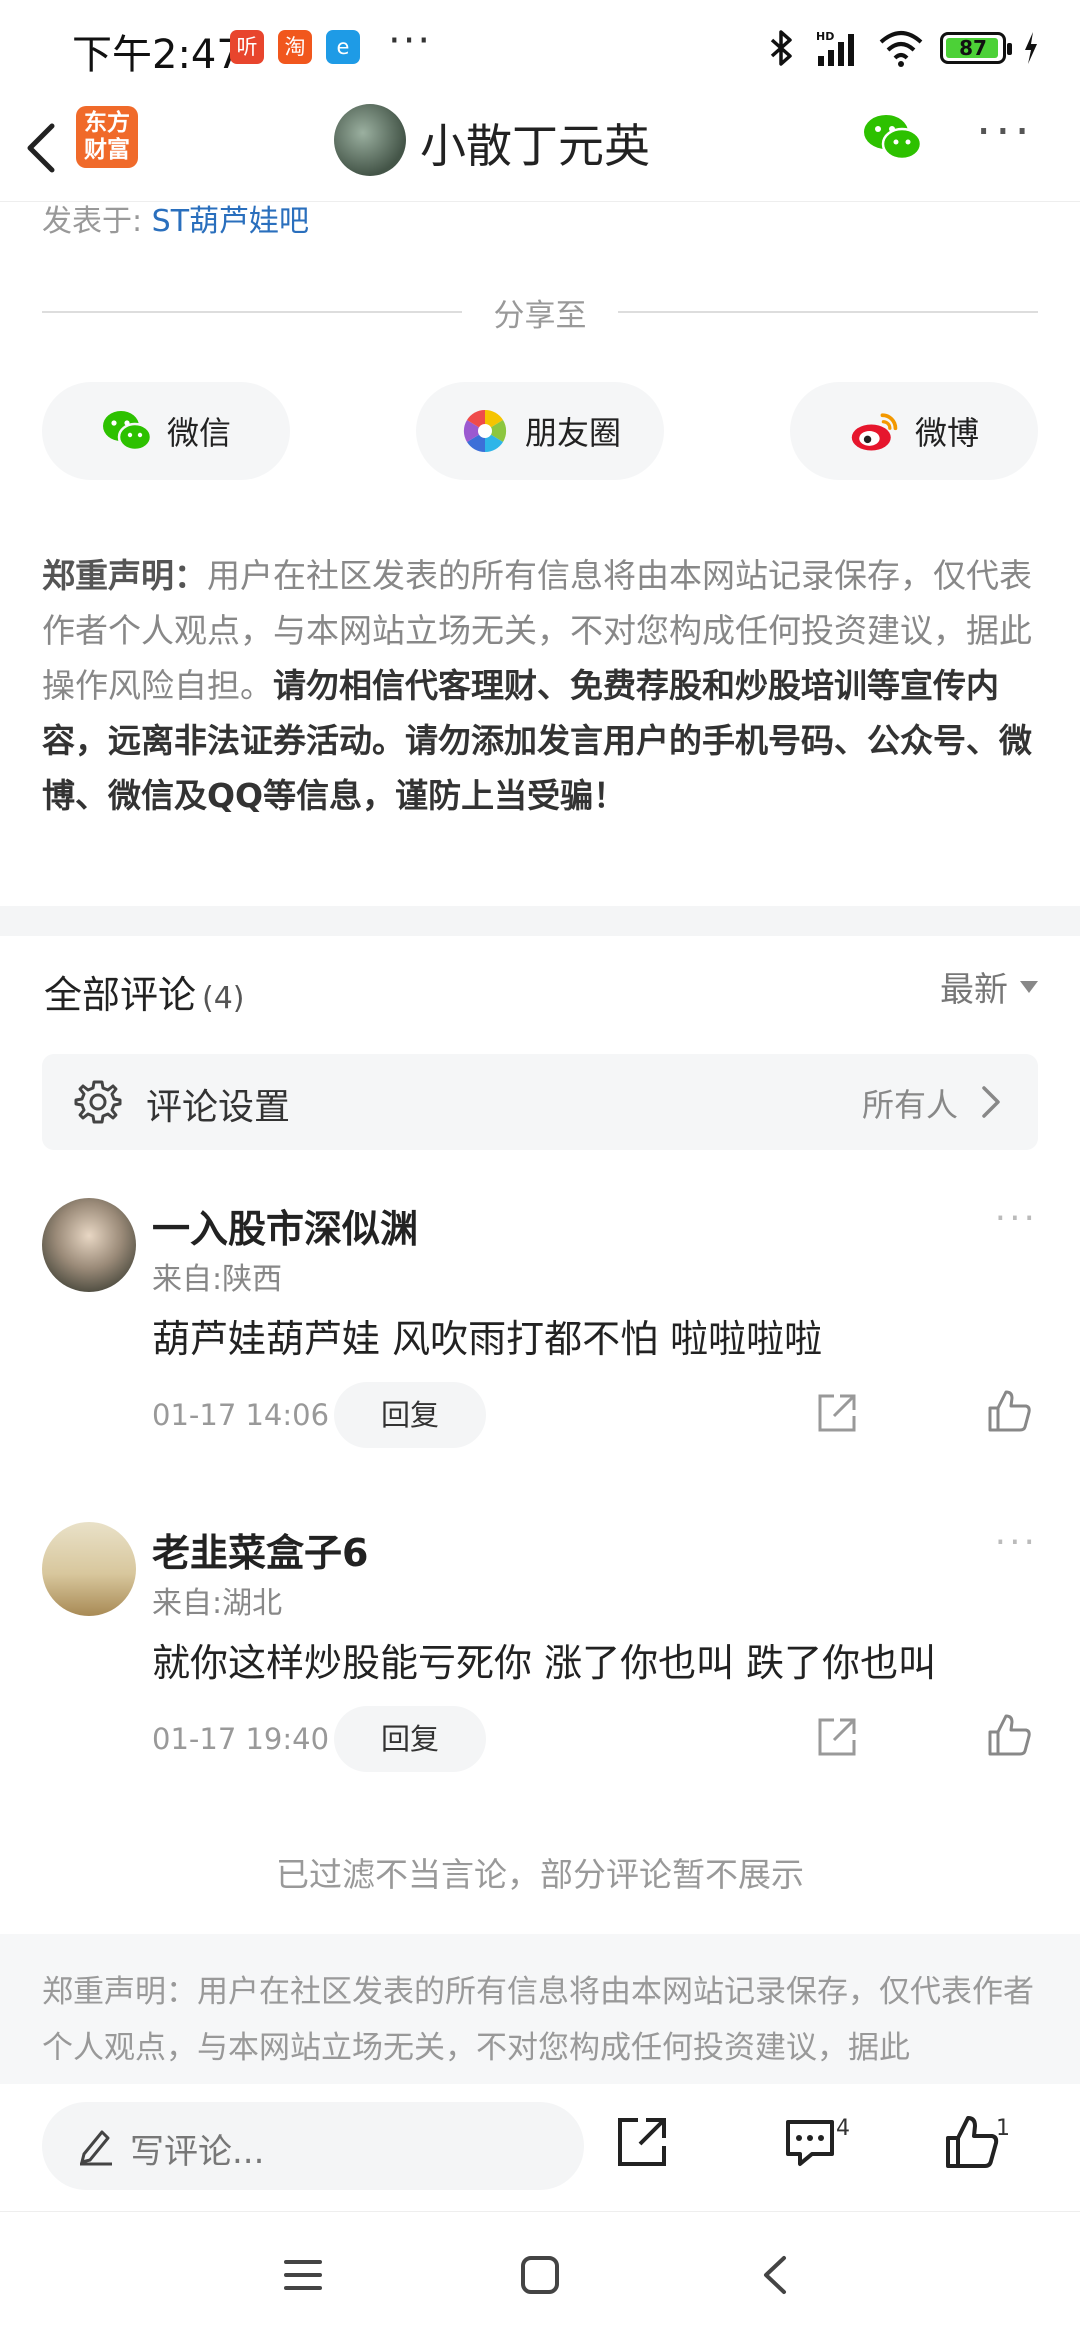 The width and height of the screenshot is (1080, 2340). What do you see at coordinates (781, 48) in the screenshot?
I see `bluetooth-icon` at bounding box center [781, 48].